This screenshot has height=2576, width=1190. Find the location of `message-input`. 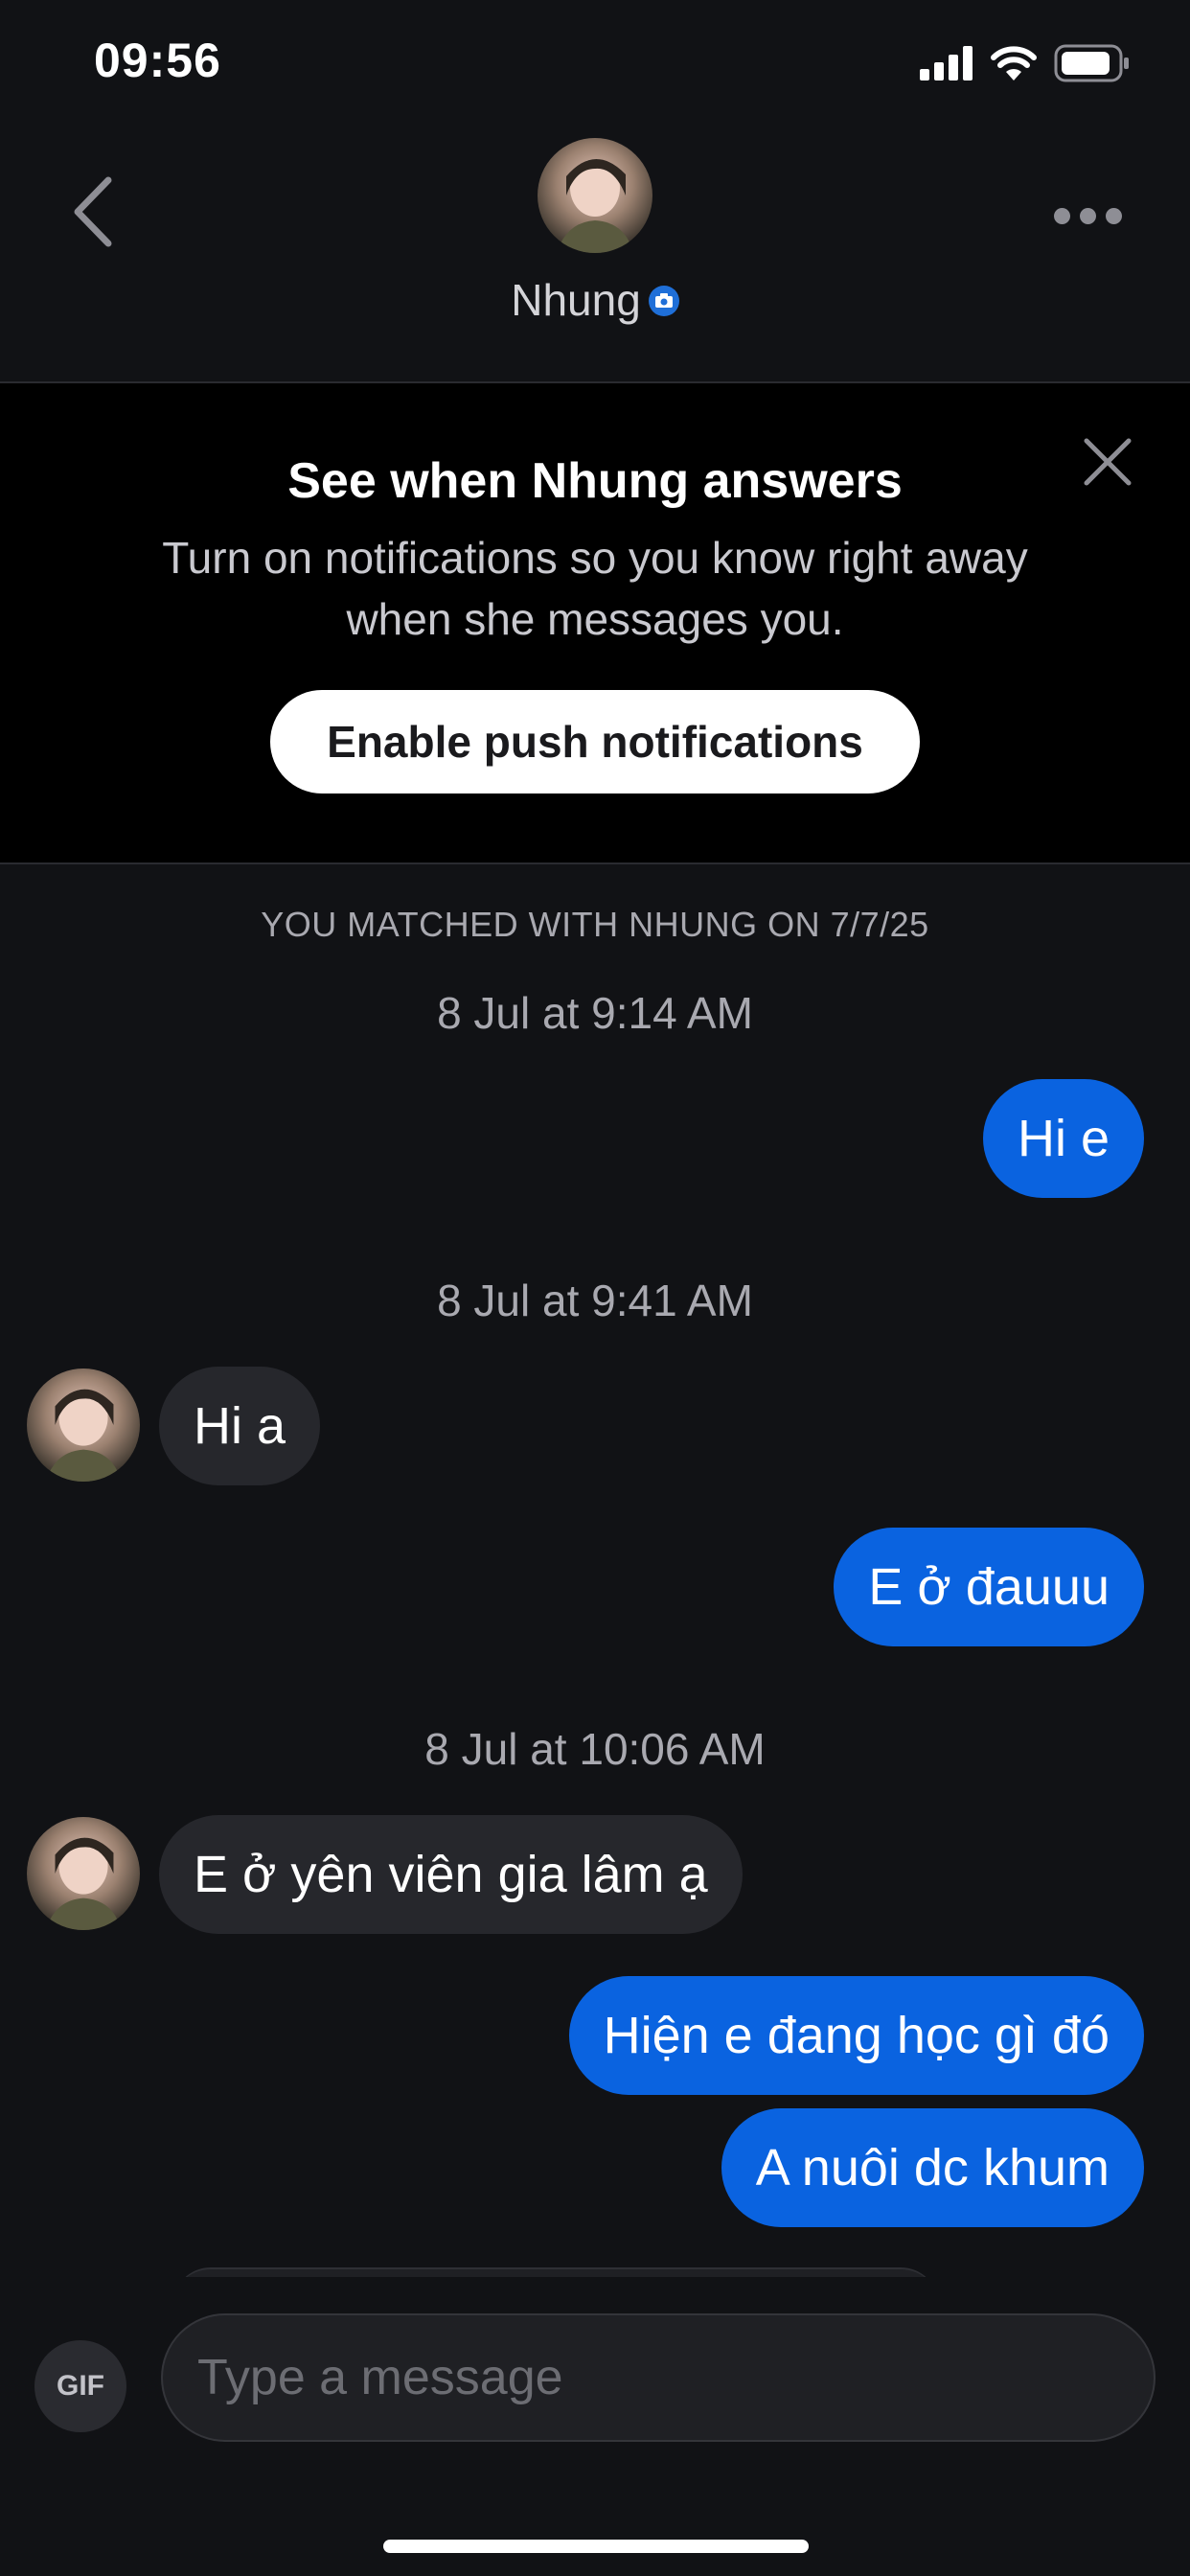

message-input is located at coordinates (658, 2377).